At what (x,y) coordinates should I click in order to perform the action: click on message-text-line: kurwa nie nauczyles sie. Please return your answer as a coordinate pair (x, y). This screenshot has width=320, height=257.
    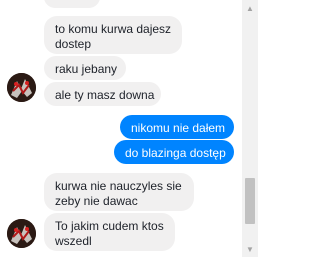
    Looking at the image, I should click on (118, 186).